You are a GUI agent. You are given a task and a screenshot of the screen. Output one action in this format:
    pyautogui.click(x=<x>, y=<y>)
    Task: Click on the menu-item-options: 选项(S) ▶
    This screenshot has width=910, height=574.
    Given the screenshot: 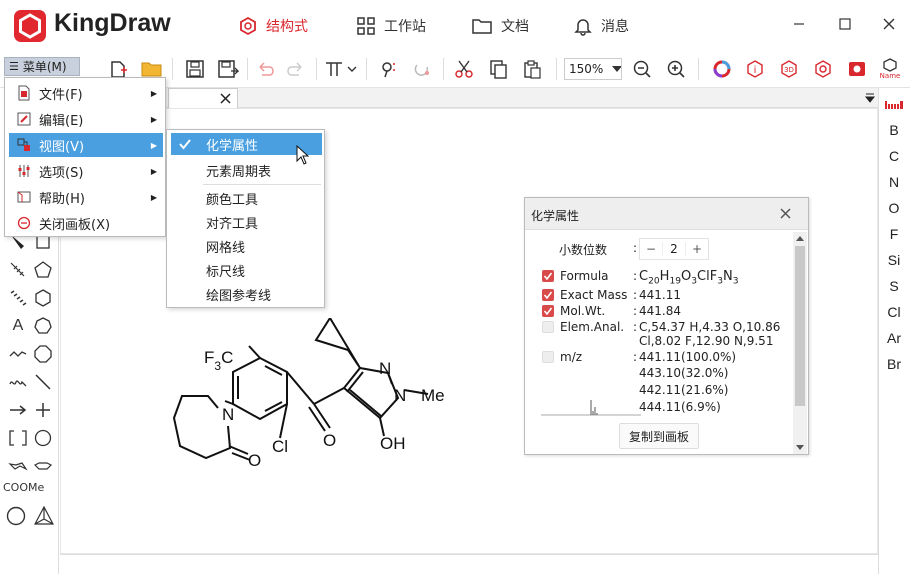 What is the action you would take?
    pyautogui.click(x=86, y=171)
    